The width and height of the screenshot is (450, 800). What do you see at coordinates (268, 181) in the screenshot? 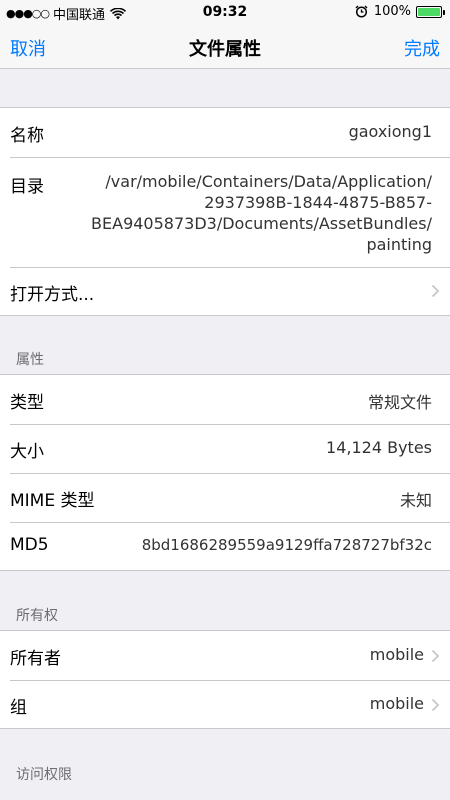
I see `directory-line-1: /var/mobile/Containers/Data/Application/` at bounding box center [268, 181].